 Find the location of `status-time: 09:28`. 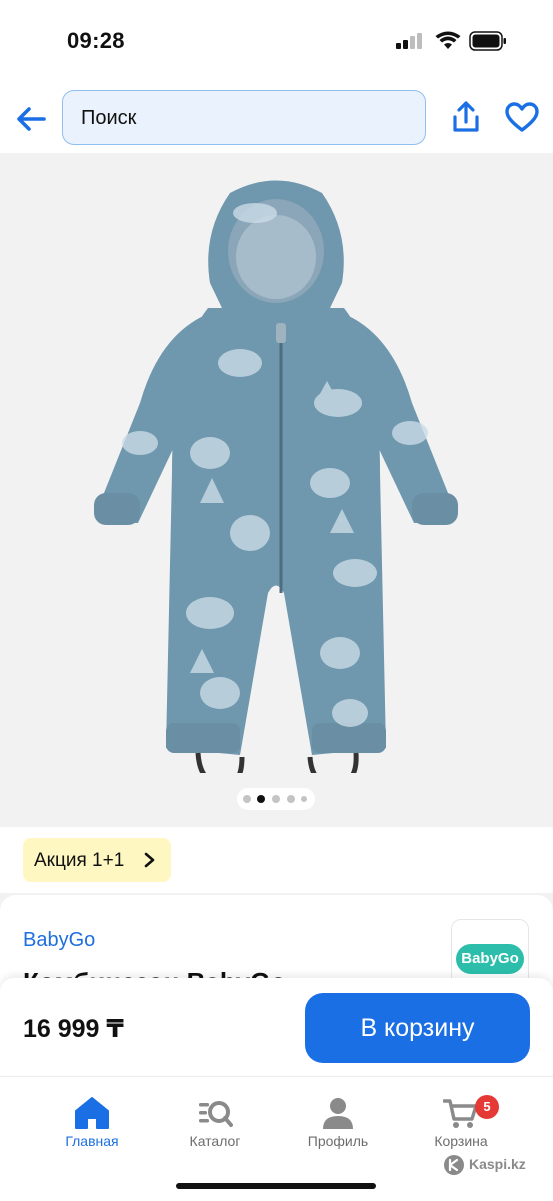

status-time: 09:28 is located at coordinates (96, 40).